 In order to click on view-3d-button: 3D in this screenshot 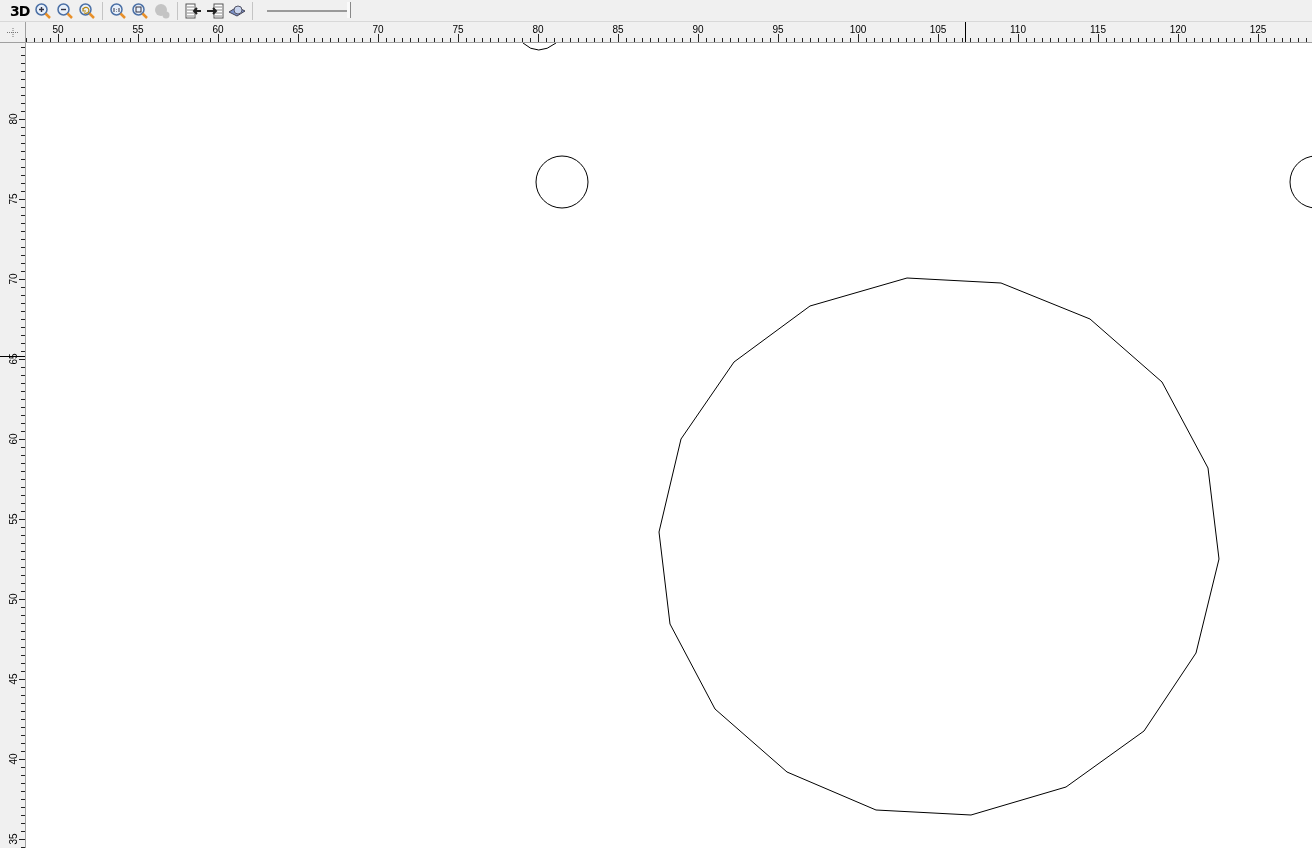, I will do `click(20, 10)`.